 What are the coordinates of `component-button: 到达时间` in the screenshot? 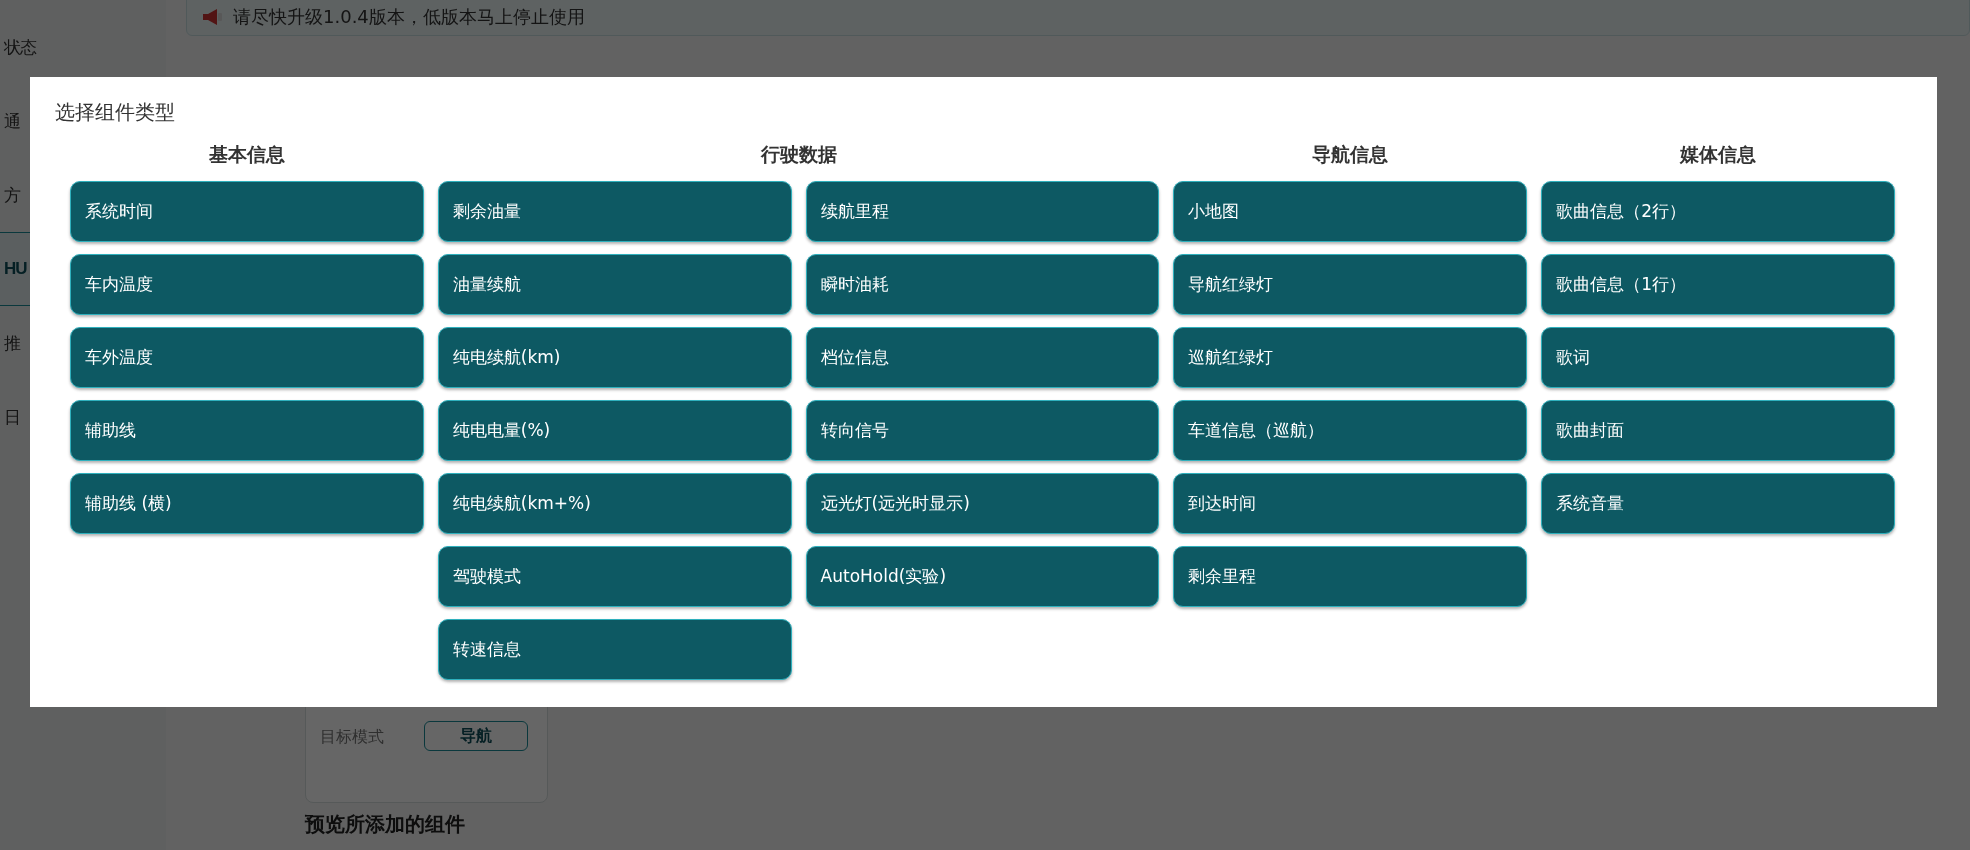 It's located at (1350, 503).